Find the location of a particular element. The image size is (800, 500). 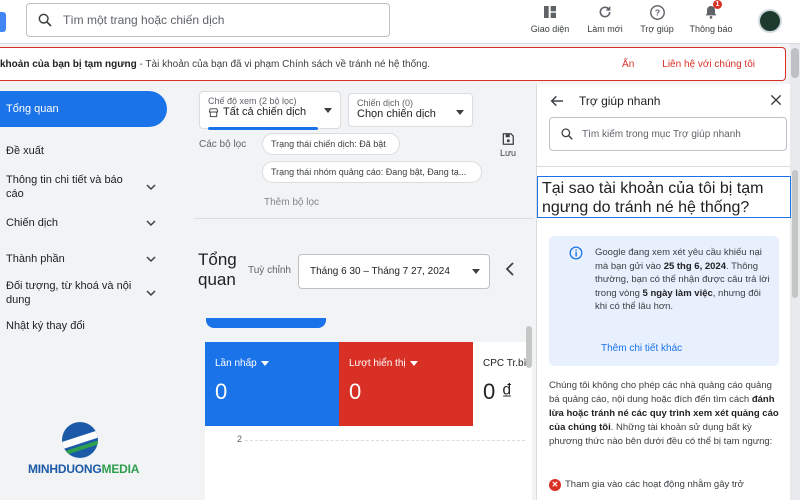

brand-watermark: MINHDUONGMEDIA is located at coordinates (84, 452).